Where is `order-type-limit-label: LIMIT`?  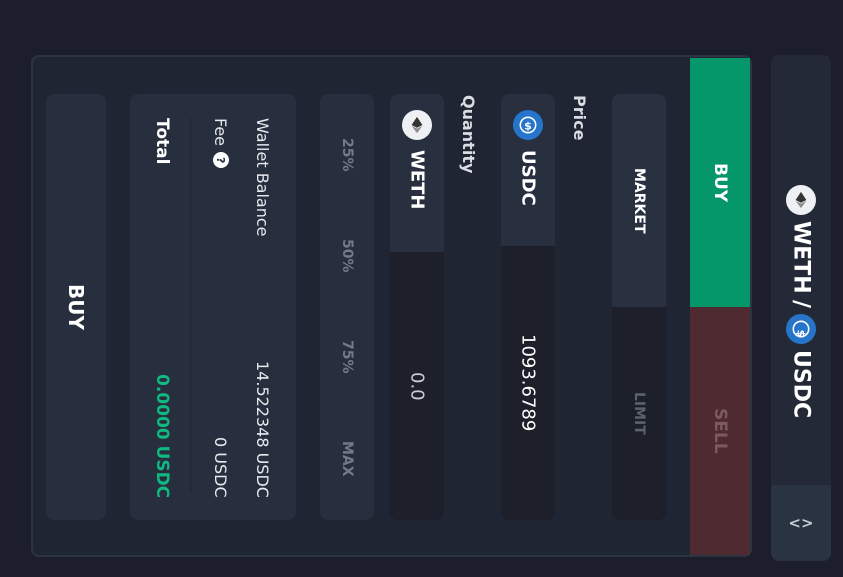 order-type-limit-label: LIMIT is located at coordinates (639, 413).